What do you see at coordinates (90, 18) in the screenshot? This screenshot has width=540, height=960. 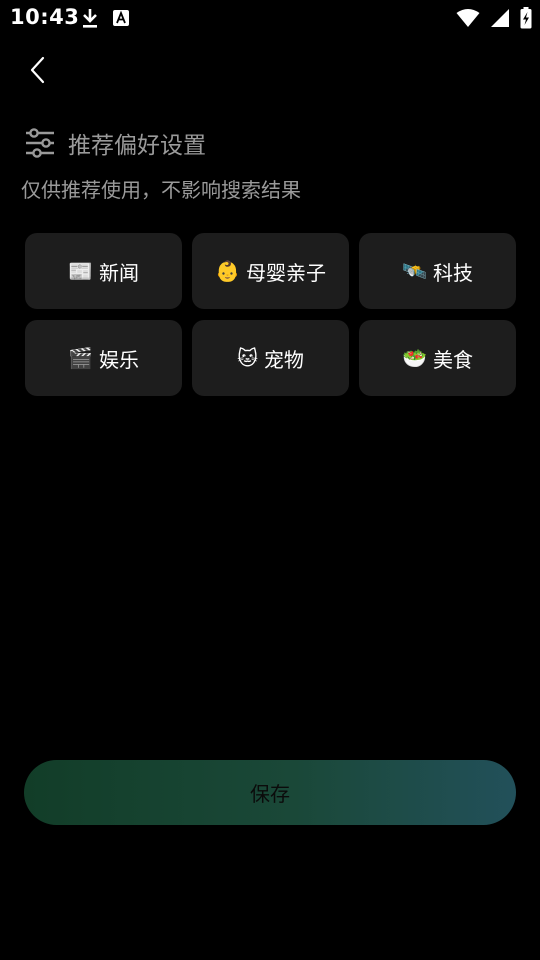 I see `download-icon` at bounding box center [90, 18].